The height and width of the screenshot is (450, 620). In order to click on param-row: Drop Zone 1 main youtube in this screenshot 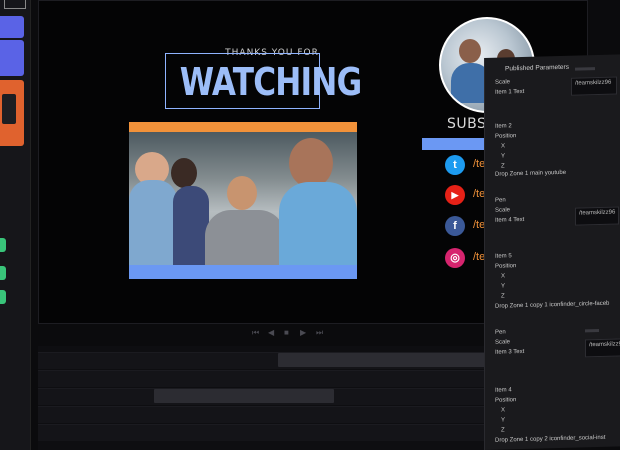, I will do `click(531, 173)`.